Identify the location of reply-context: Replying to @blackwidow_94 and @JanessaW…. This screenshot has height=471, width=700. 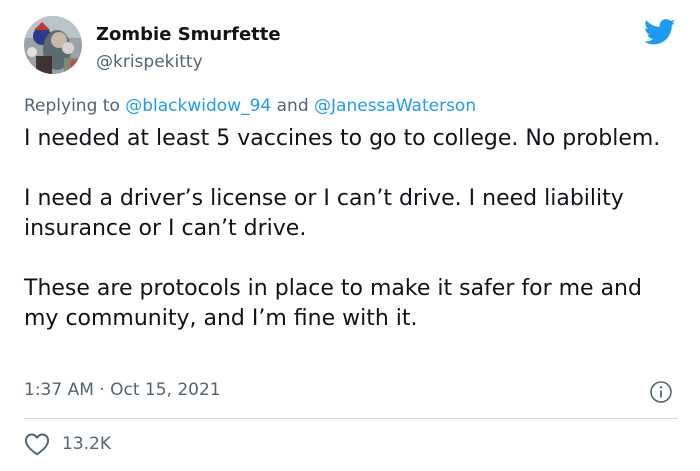
(250, 106).